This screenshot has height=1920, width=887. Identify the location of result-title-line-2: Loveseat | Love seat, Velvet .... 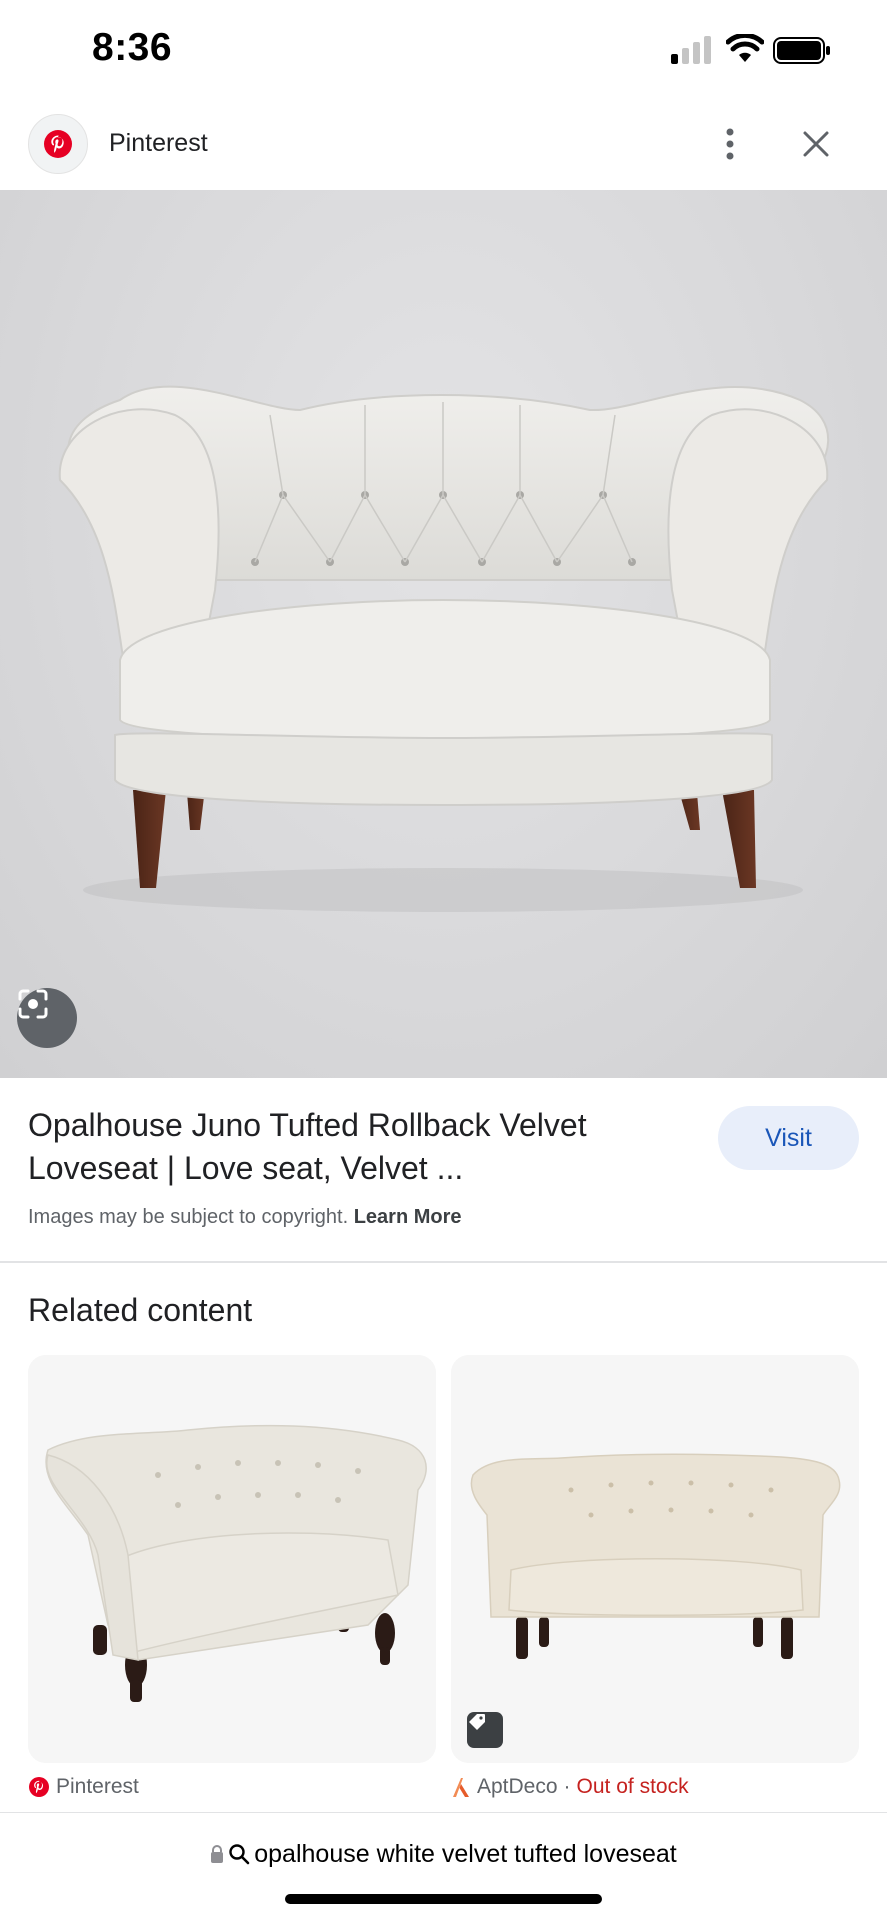
(246, 1168).